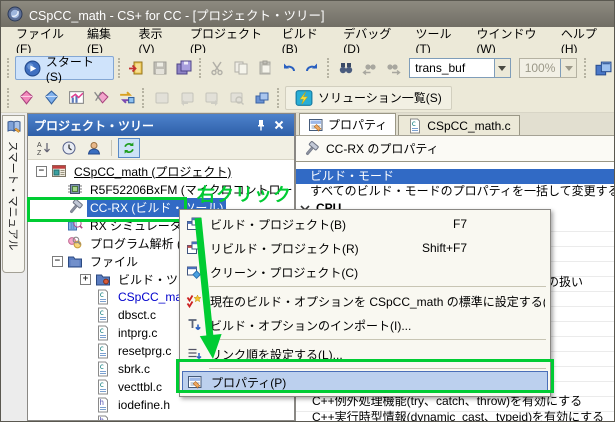  Describe the element at coordinates (279, 125) in the screenshot. I see `close-icon` at that location.